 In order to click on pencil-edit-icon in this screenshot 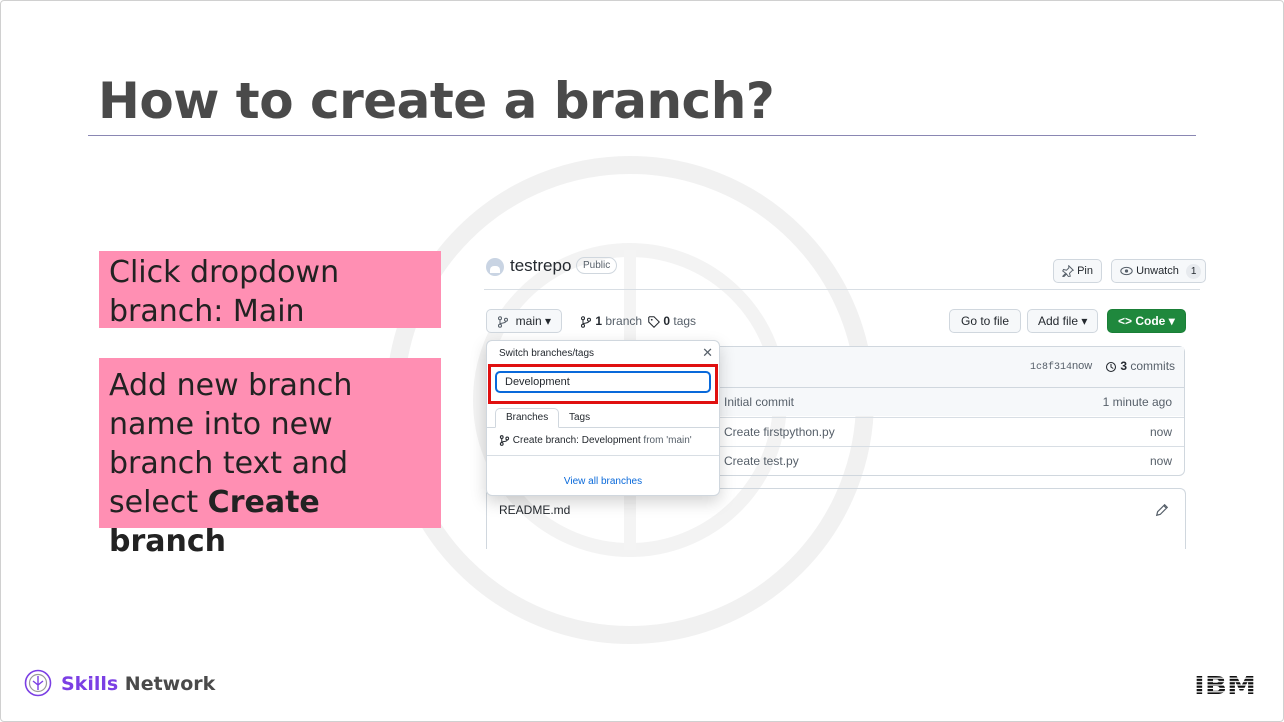, I will do `click(1162, 510)`.